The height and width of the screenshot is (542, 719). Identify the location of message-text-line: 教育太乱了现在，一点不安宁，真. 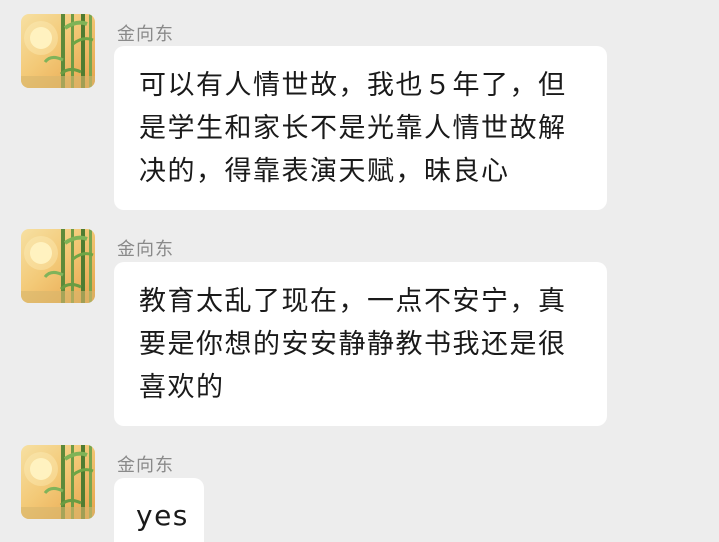
(353, 301).